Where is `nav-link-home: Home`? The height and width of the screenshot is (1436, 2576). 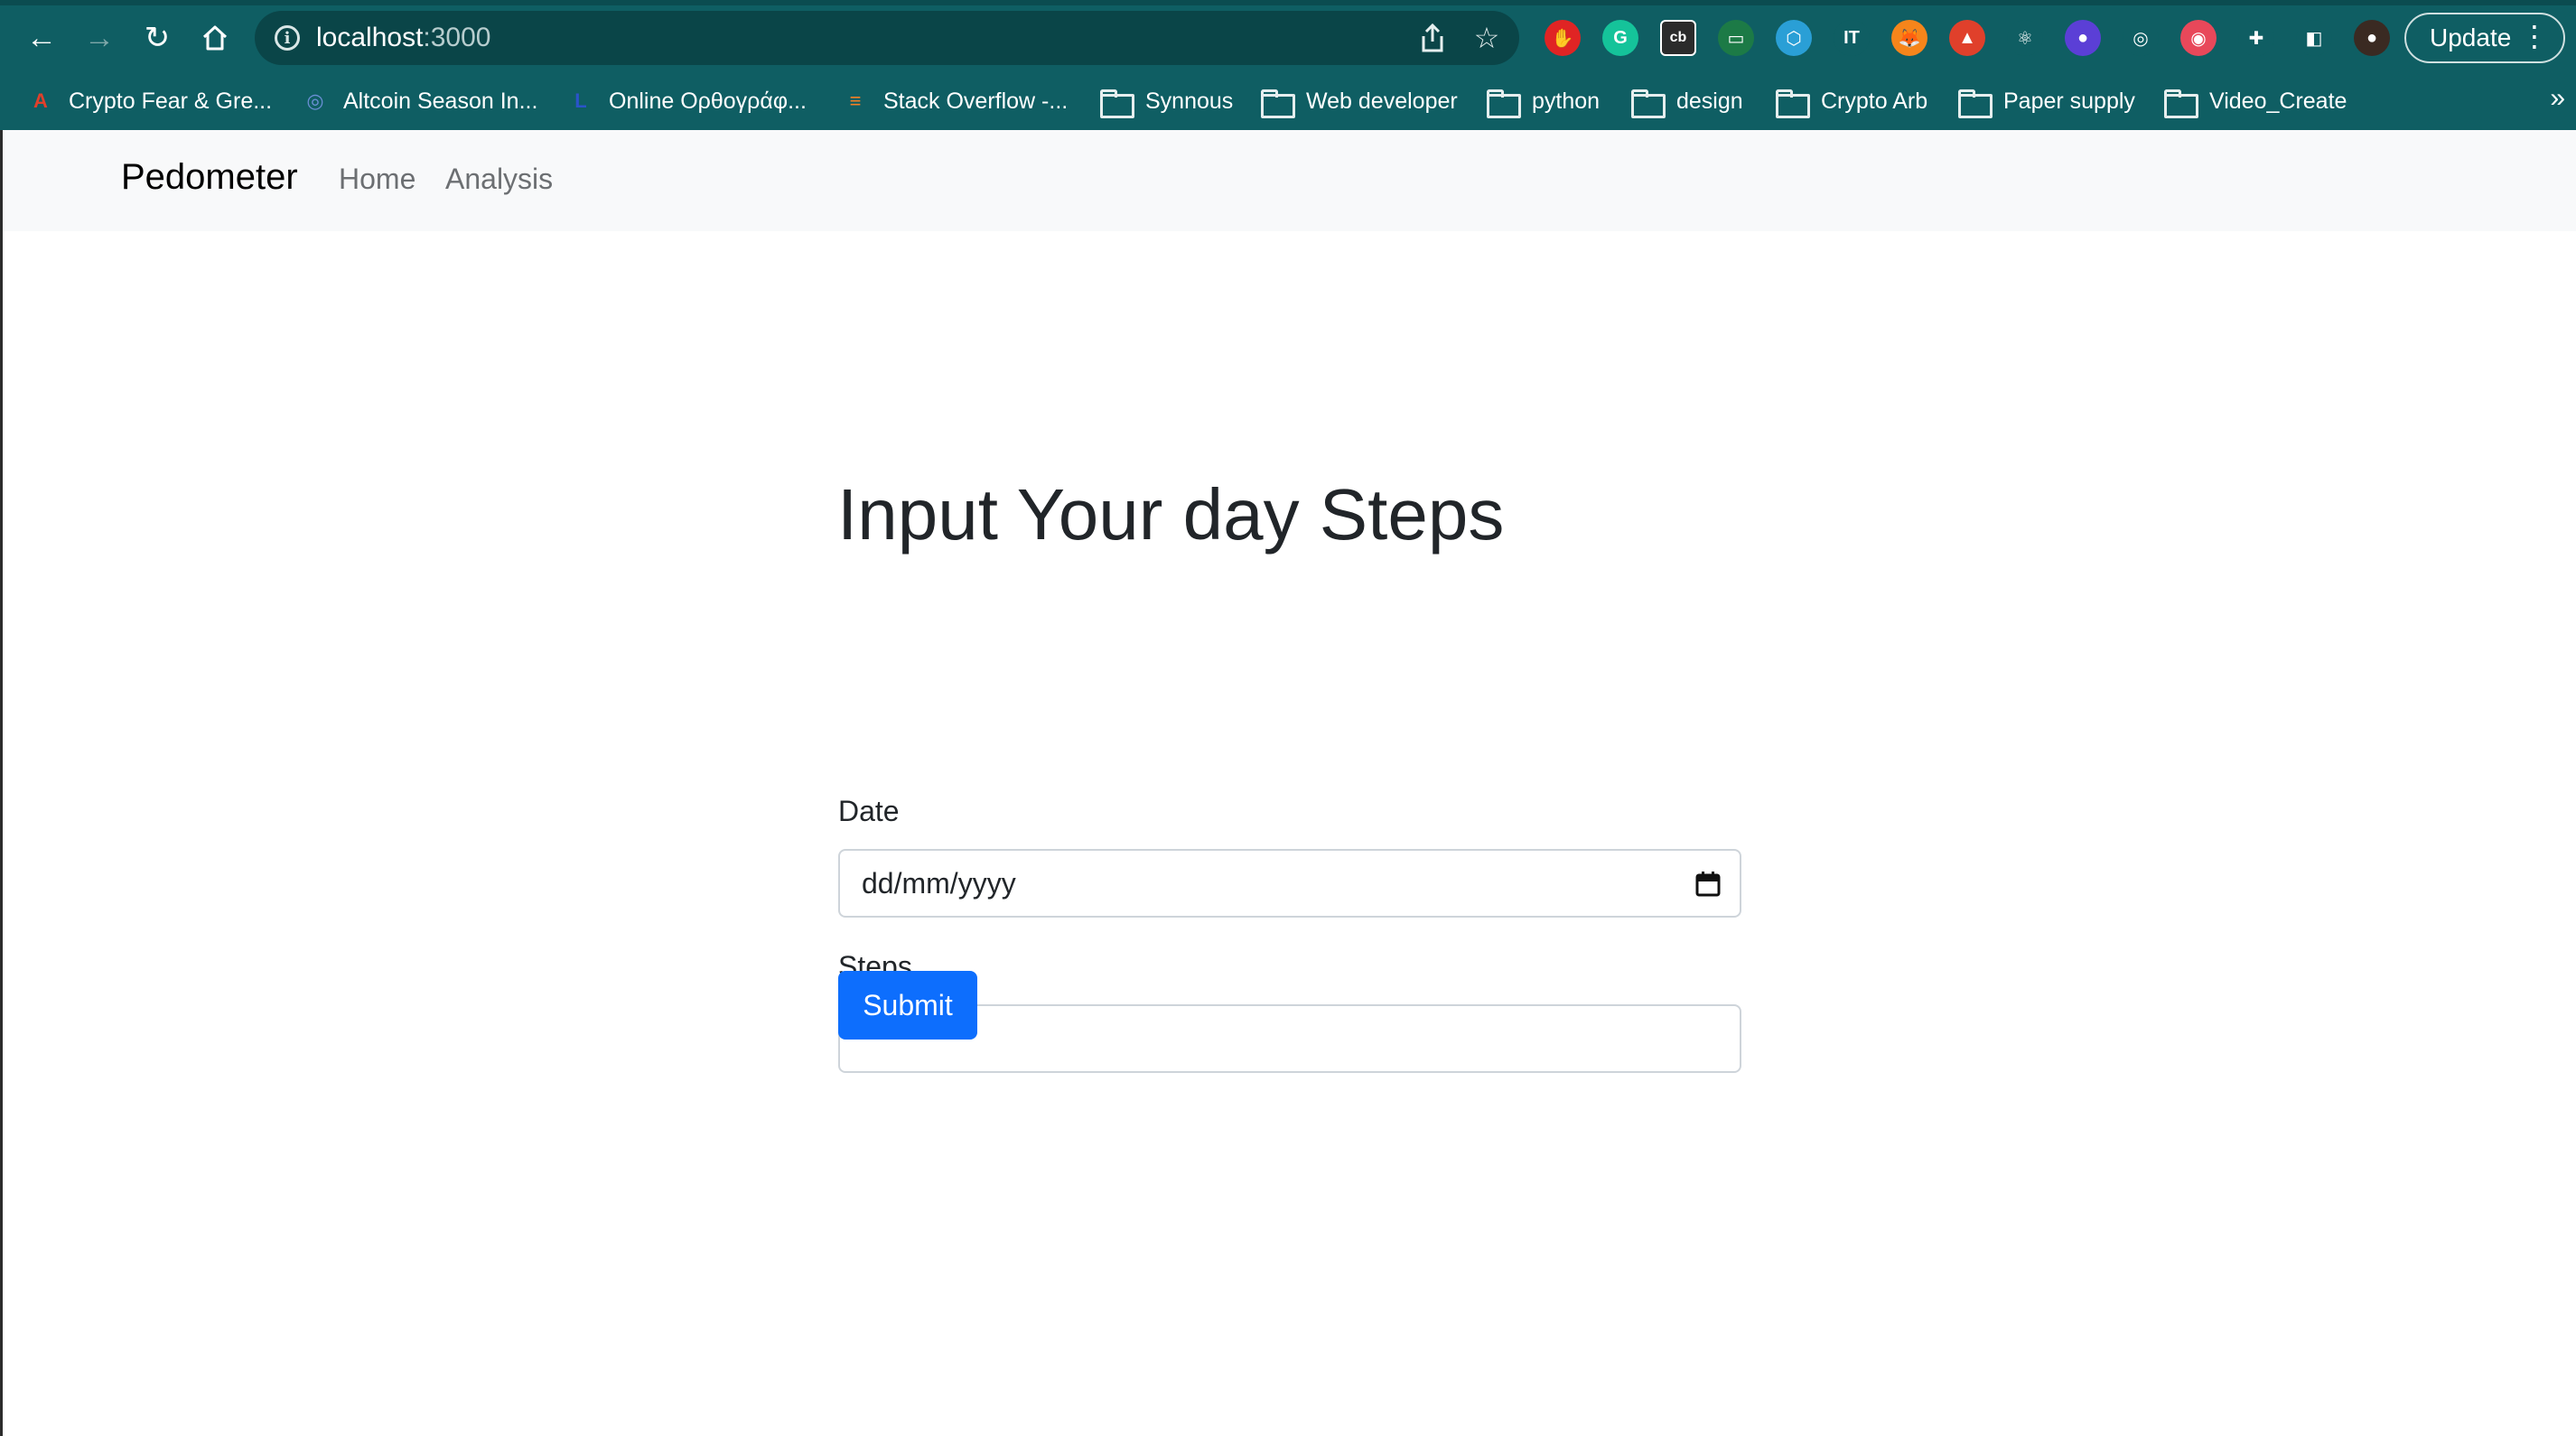
nav-link-home: Home is located at coordinates (377, 179).